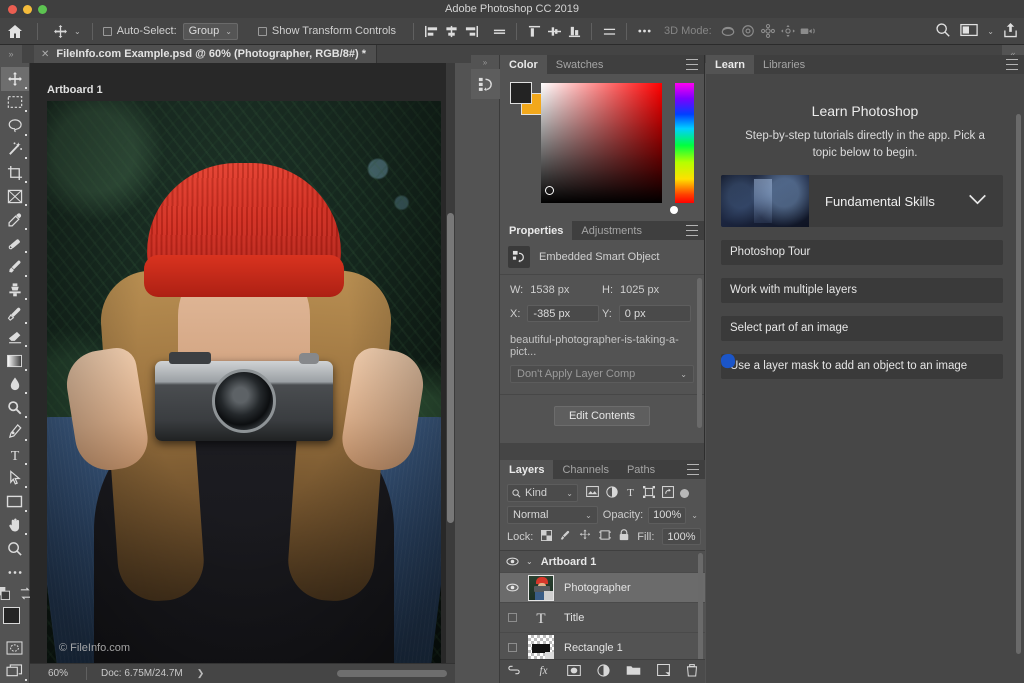 This screenshot has width=1024, height=683. I want to click on new-adjustment-layer-icon, so click(603, 671).